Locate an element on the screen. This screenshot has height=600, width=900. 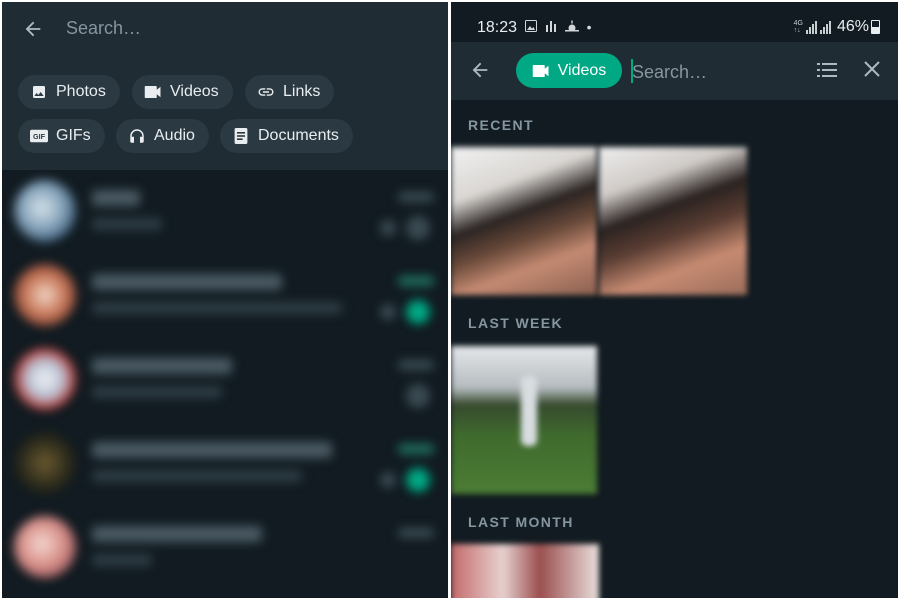
section-last-month: LAST MONTH is located at coordinates (521, 522).